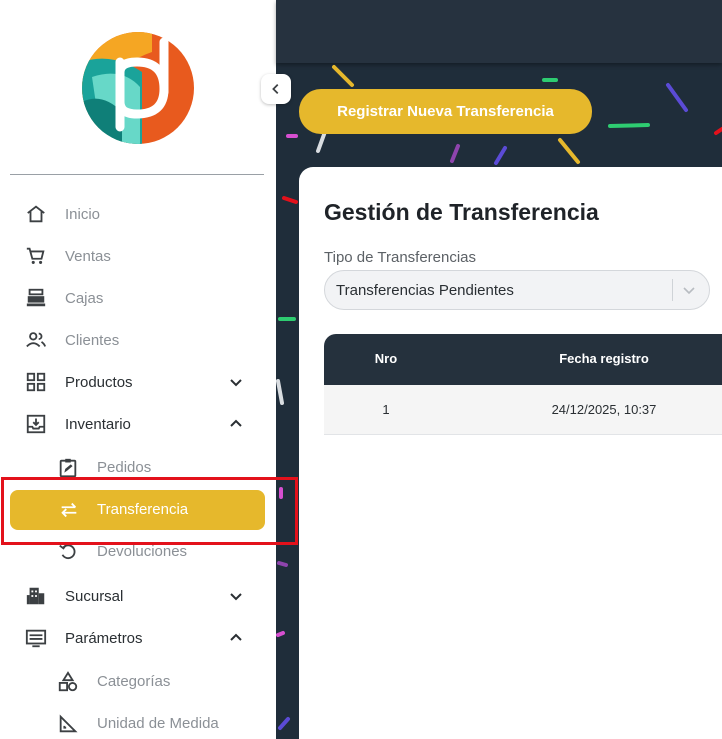  What do you see at coordinates (386, 409) in the screenshot?
I see `cell-nro: 1` at bounding box center [386, 409].